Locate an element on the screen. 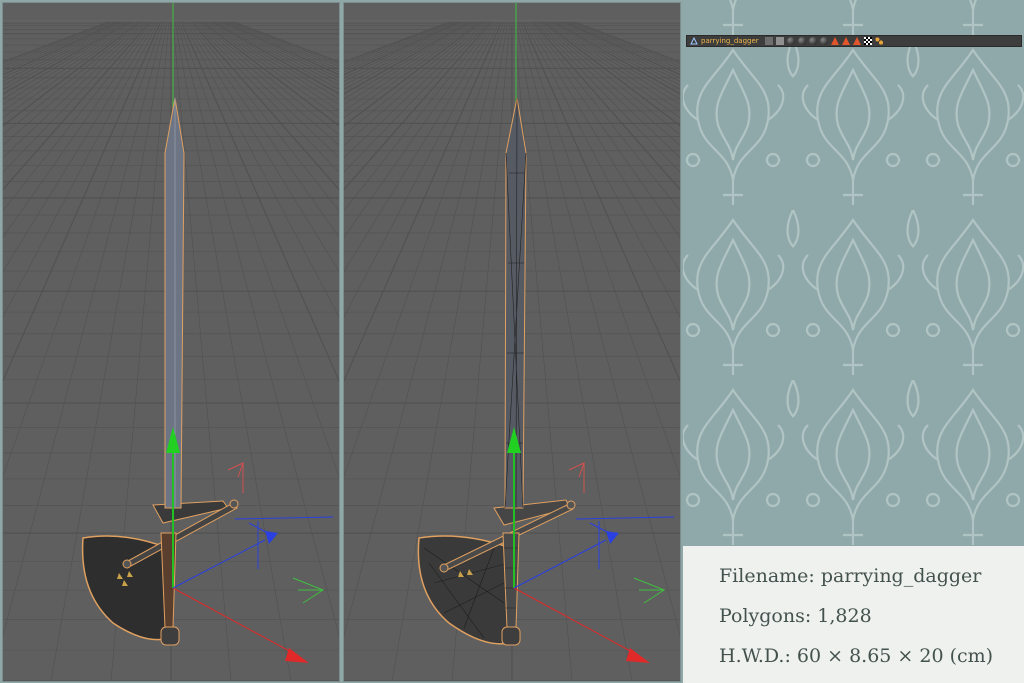 This screenshot has height=683, width=1024. checker-tag-icon is located at coordinates (867, 41).